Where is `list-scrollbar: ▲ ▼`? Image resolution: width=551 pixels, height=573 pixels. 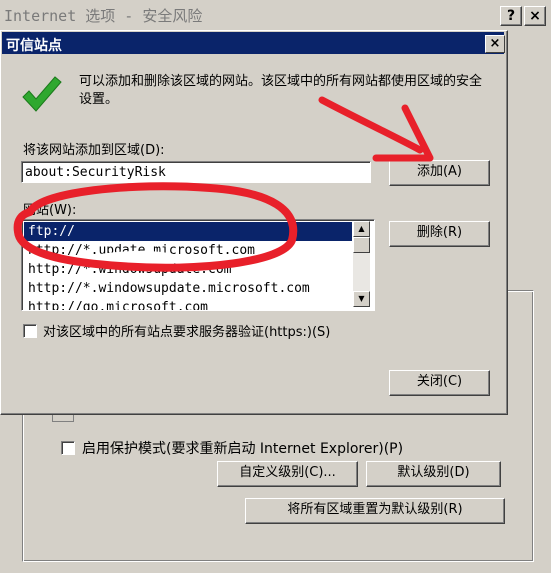
list-scrollbar: ▲ ▼ is located at coordinates (361, 264).